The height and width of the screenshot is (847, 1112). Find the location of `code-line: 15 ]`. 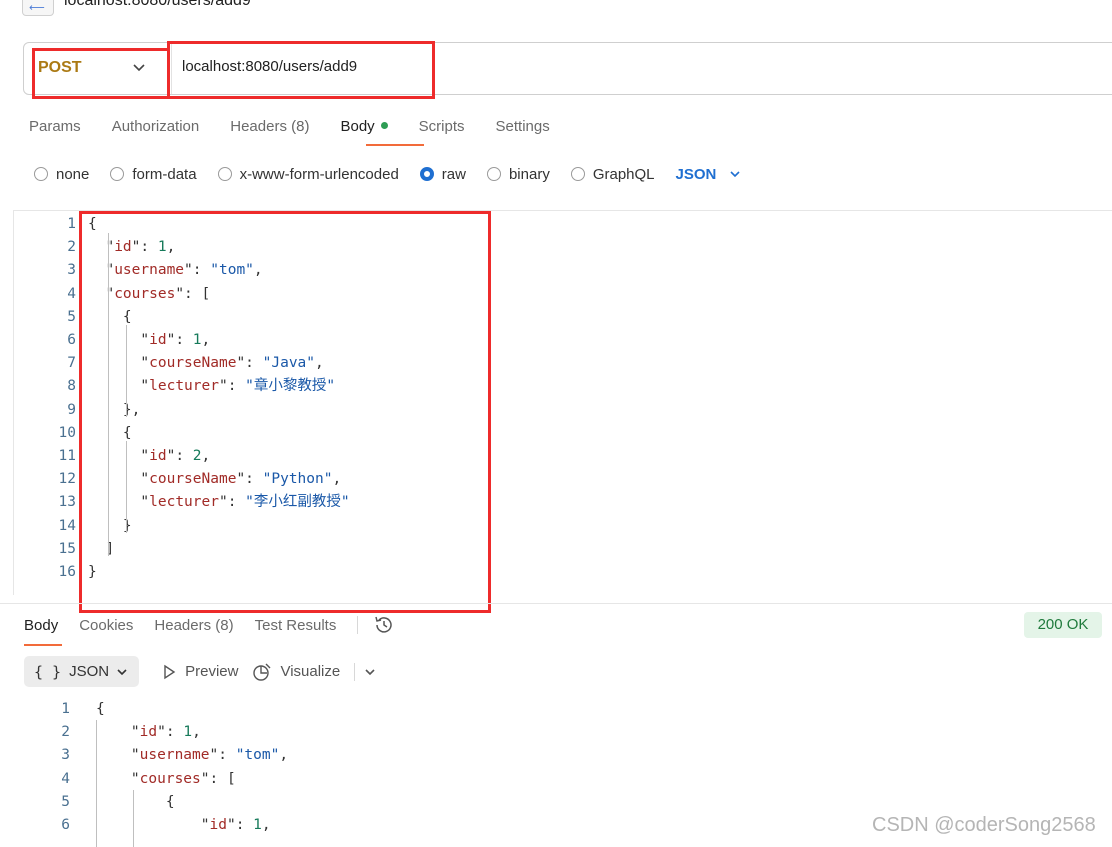

code-line: 15 ] is located at coordinates (554, 549).